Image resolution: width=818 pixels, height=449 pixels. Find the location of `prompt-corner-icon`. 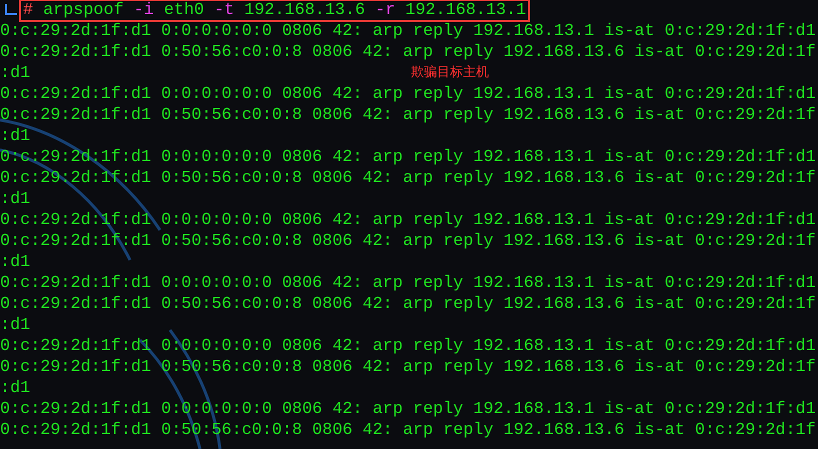

prompt-corner-icon is located at coordinates (11, 11).